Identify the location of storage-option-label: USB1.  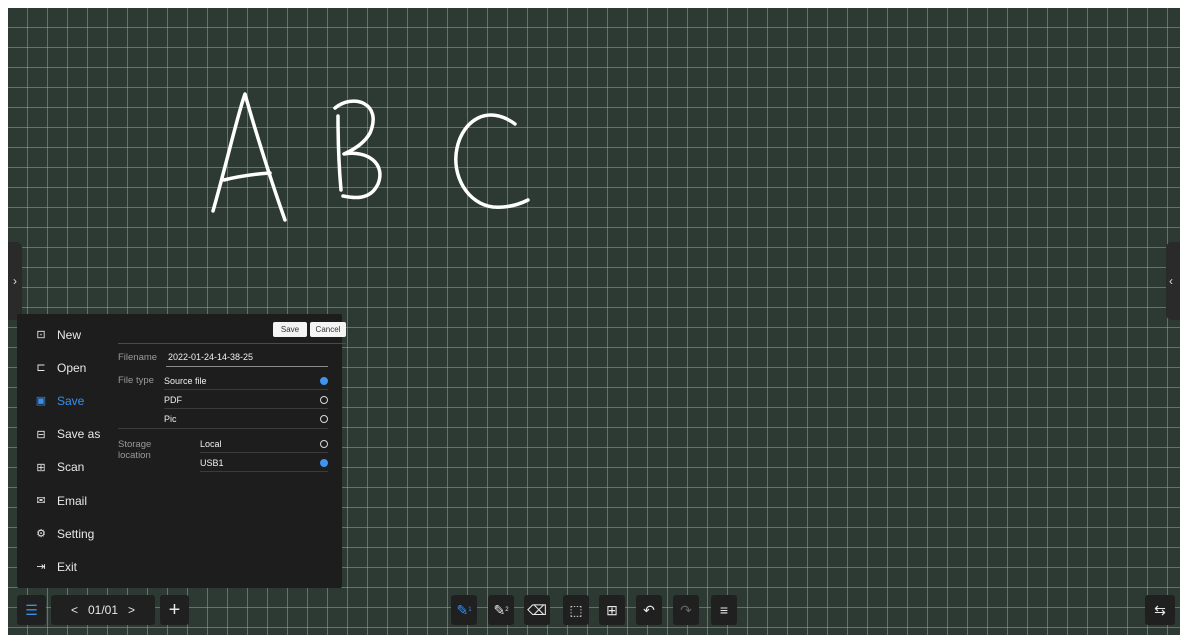
(212, 463).